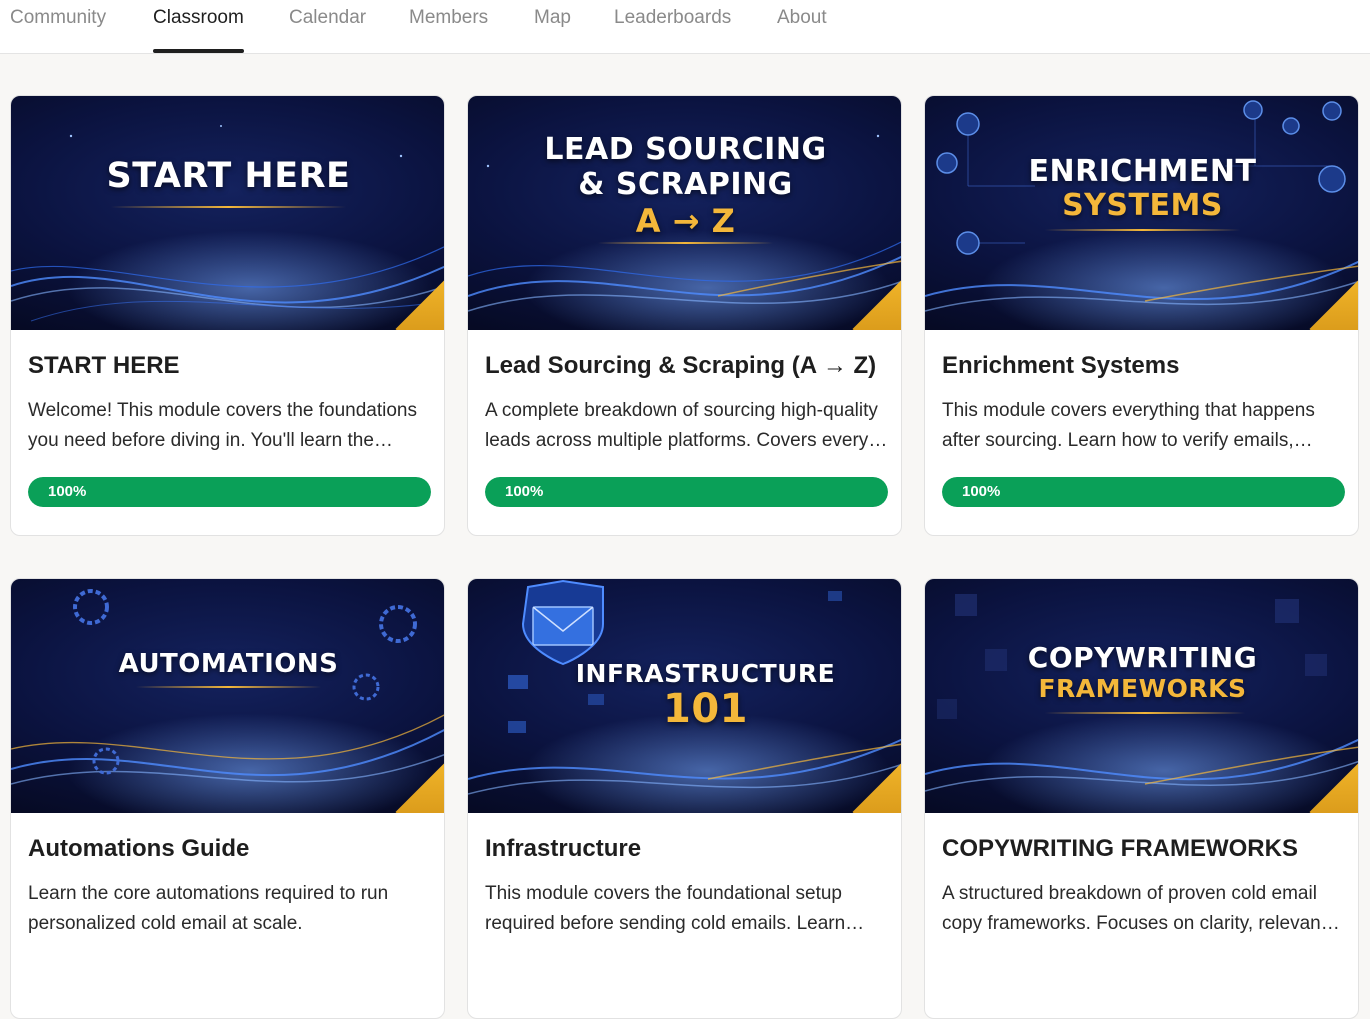 Image resolution: width=1370 pixels, height=1019 pixels. What do you see at coordinates (58, 26) in the screenshot?
I see `tab-community: Community` at bounding box center [58, 26].